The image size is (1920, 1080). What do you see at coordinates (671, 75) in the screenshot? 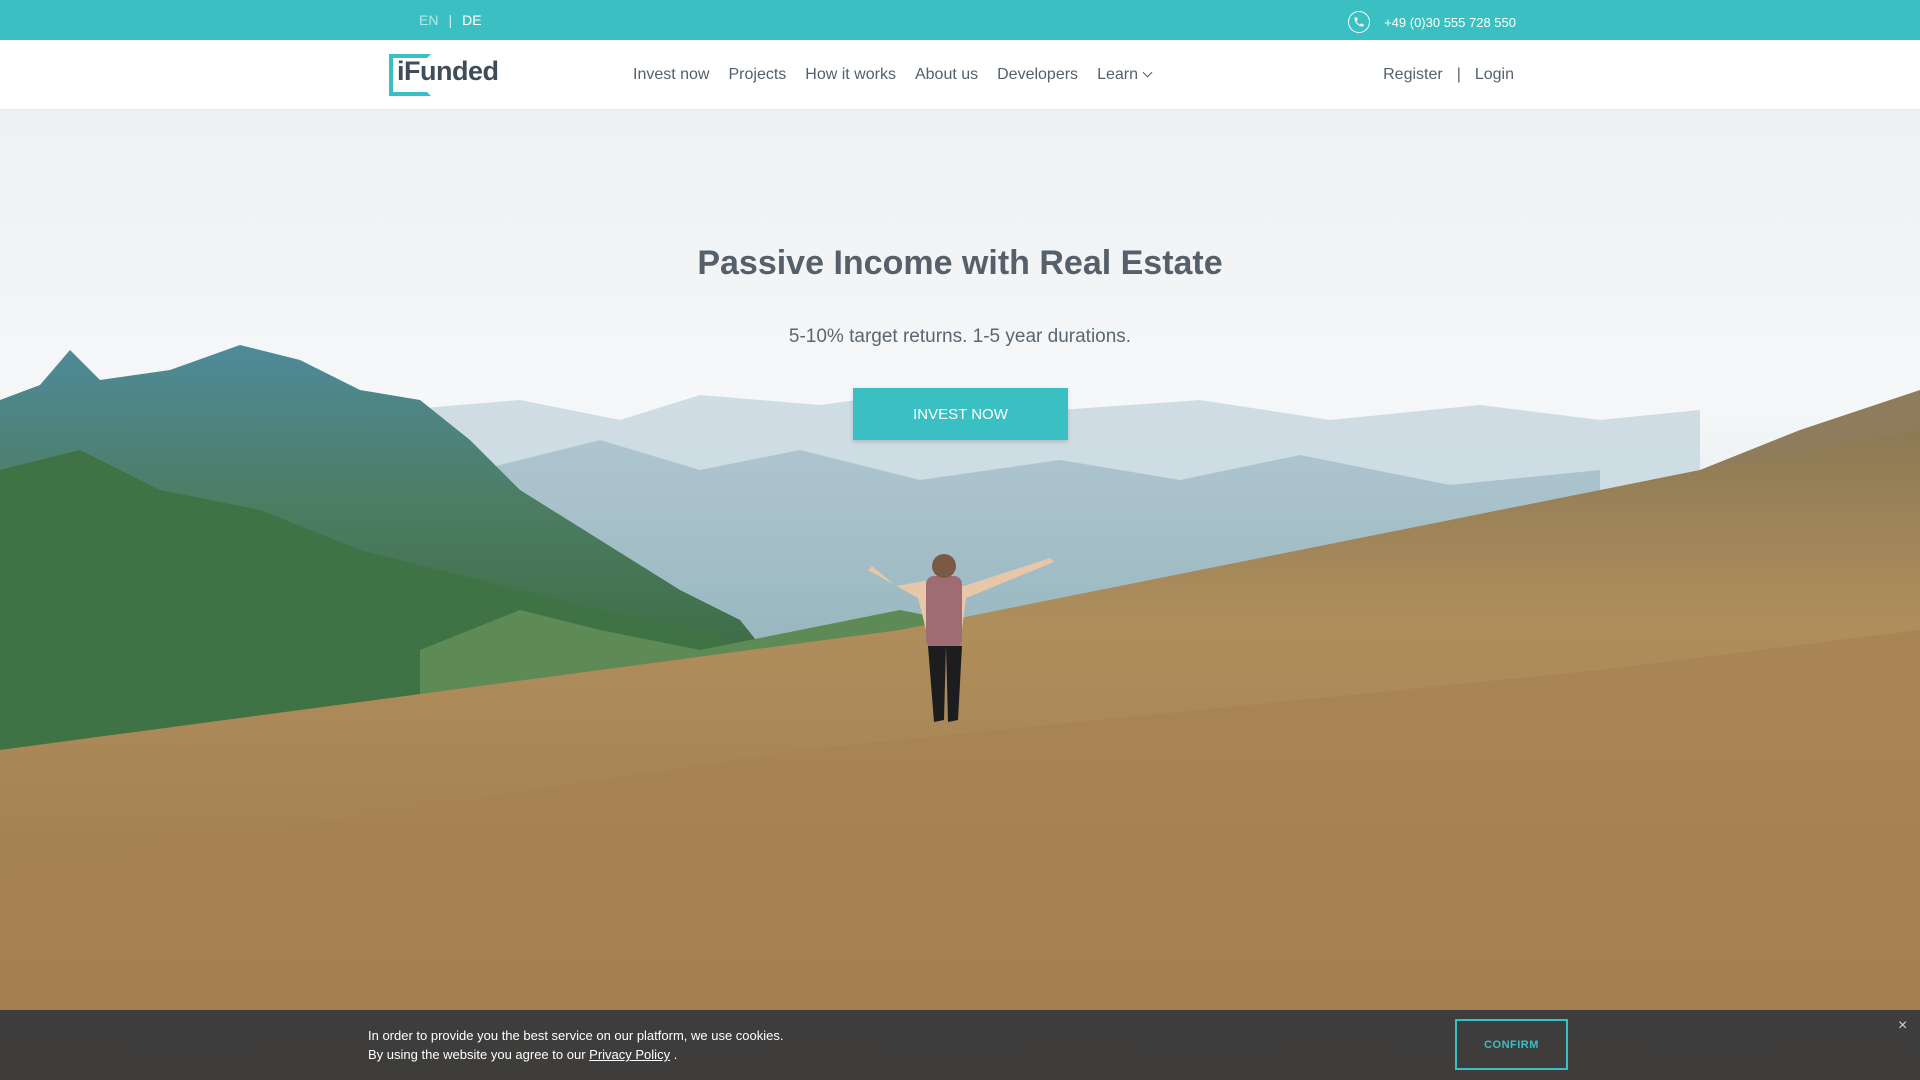
I see `nav-invest-now: Invest now` at bounding box center [671, 75].